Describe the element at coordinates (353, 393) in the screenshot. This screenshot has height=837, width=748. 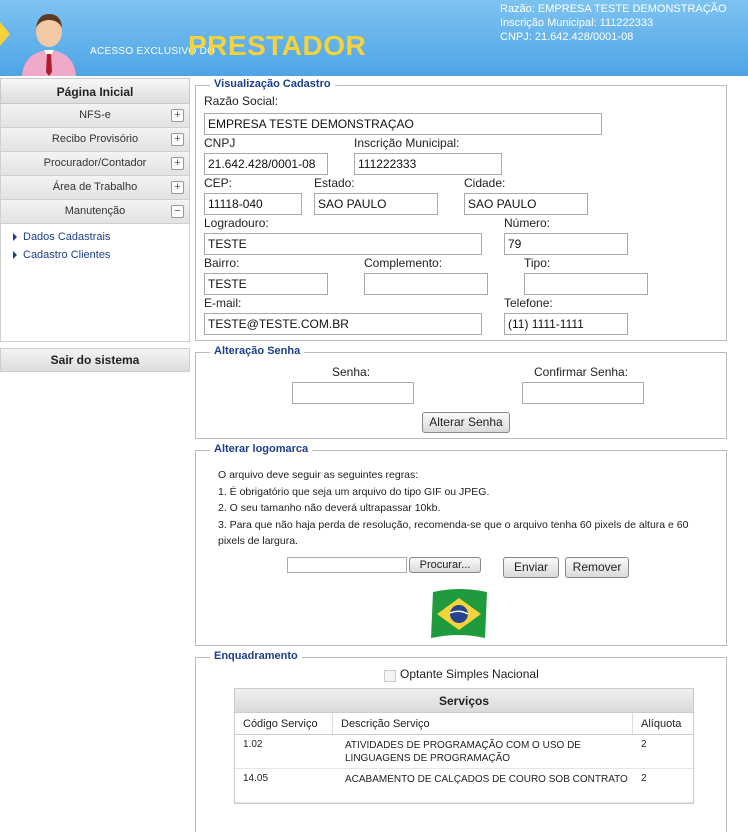
I see `senha-field` at that location.